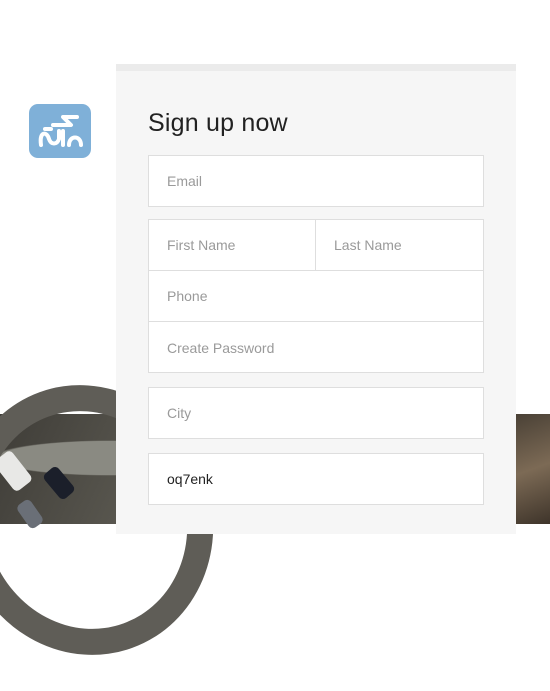  I want to click on arabic-calligraphy-logo-icon, so click(60, 131).